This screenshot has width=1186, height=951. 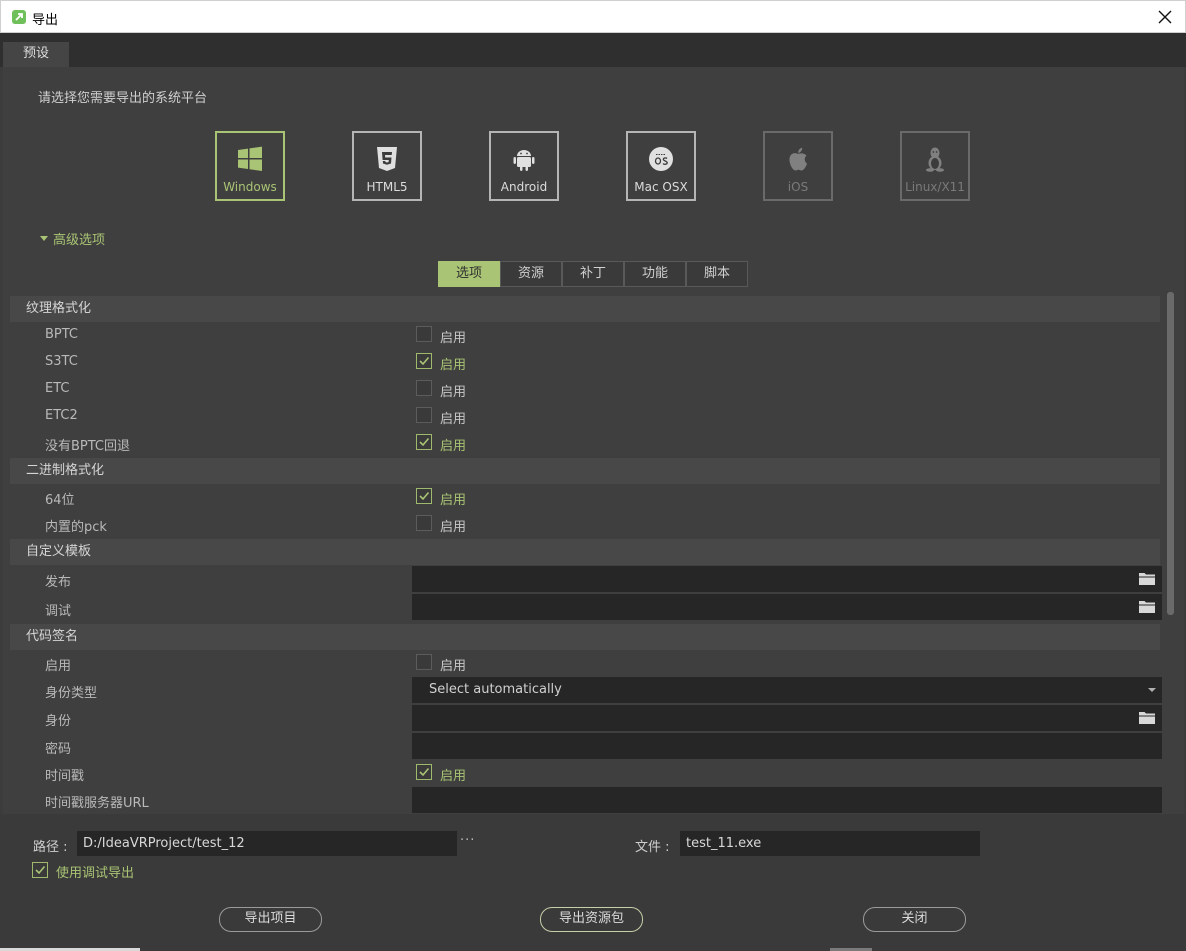 I want to click on platform-label: Android, so click(x=524, y=187).